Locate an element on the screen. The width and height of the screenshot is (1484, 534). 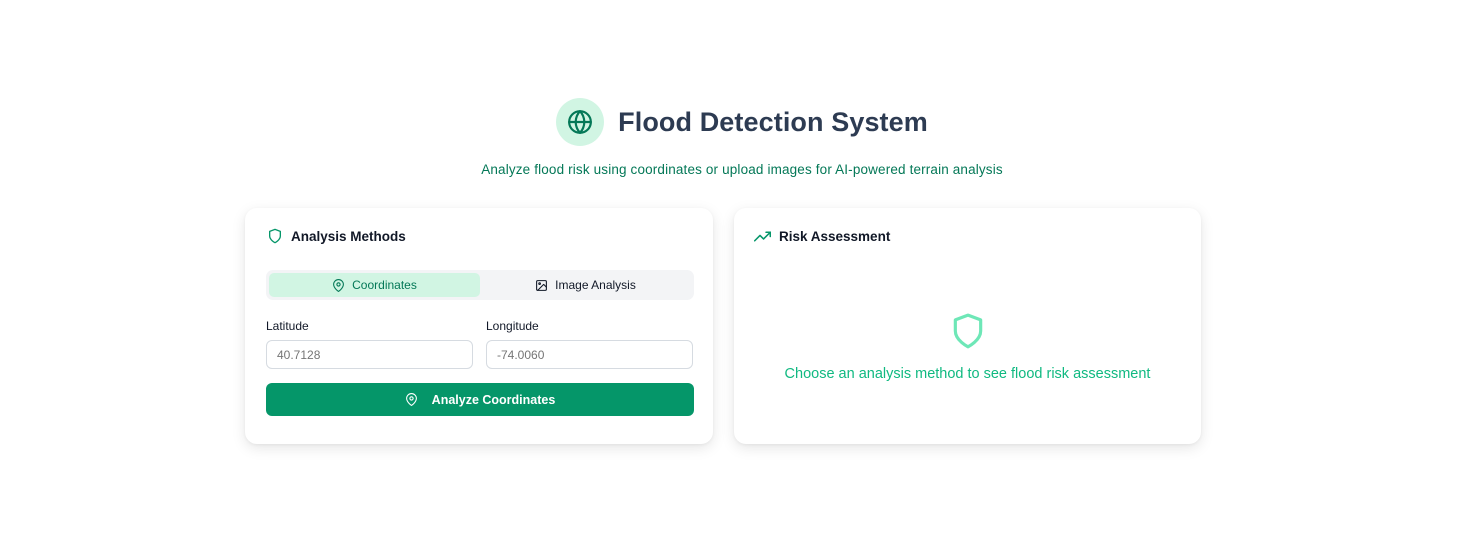
tab-image-analysis-label: Image Analysis is located at coordinates (595, 285).